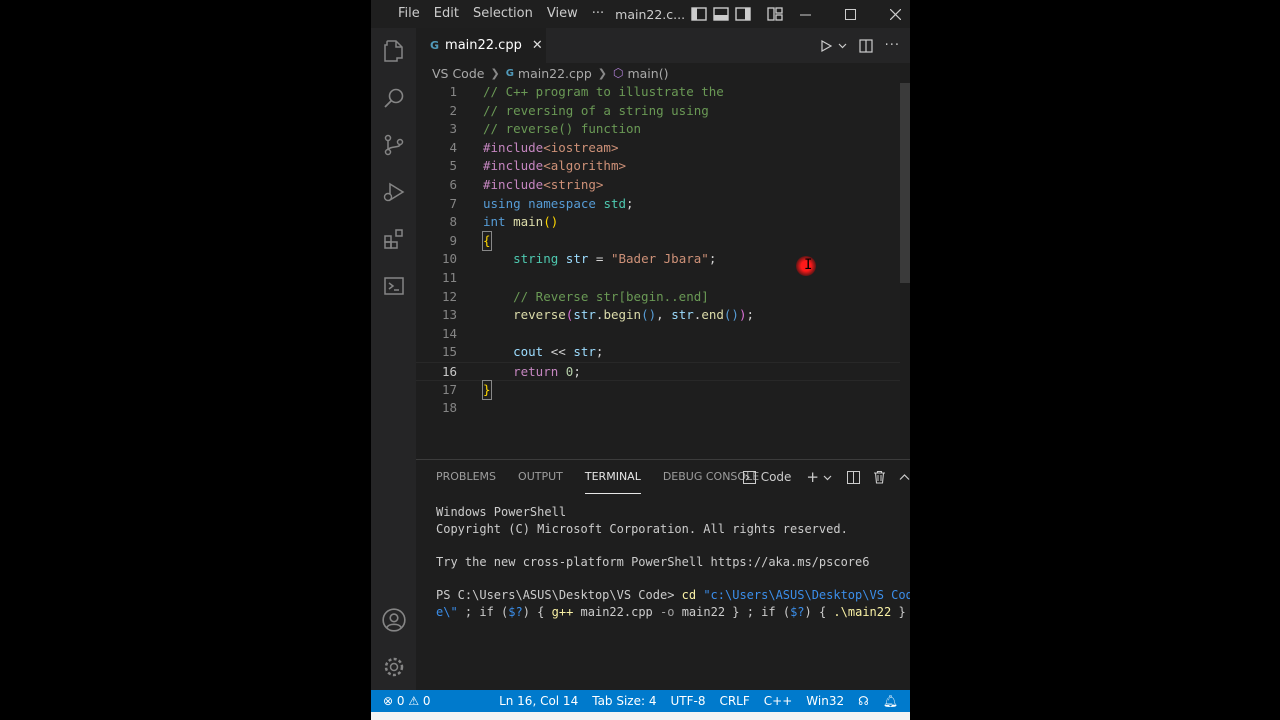  What do you see at coordinates (812, 477) in the screenshot?
I see `new-terminal-plus-icon: +` at bounding box center [812, 477].